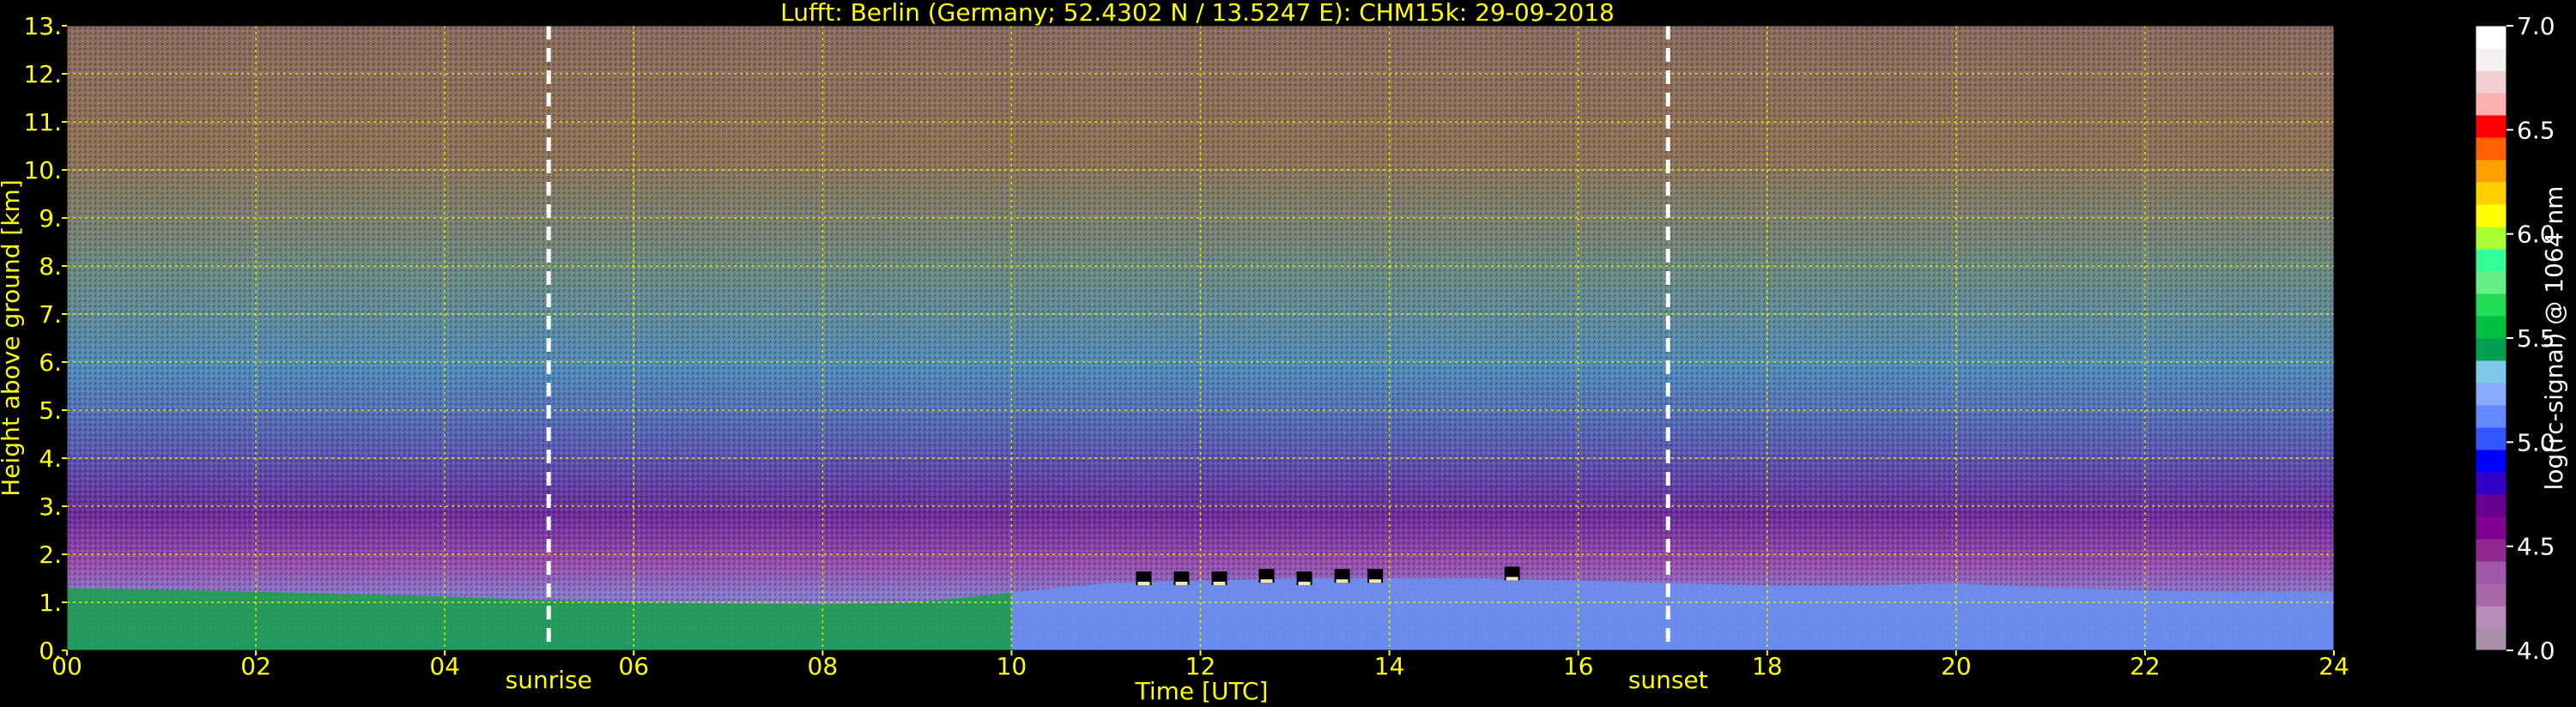  I want to click on x-tick-label: 20, so click(1956, 666).